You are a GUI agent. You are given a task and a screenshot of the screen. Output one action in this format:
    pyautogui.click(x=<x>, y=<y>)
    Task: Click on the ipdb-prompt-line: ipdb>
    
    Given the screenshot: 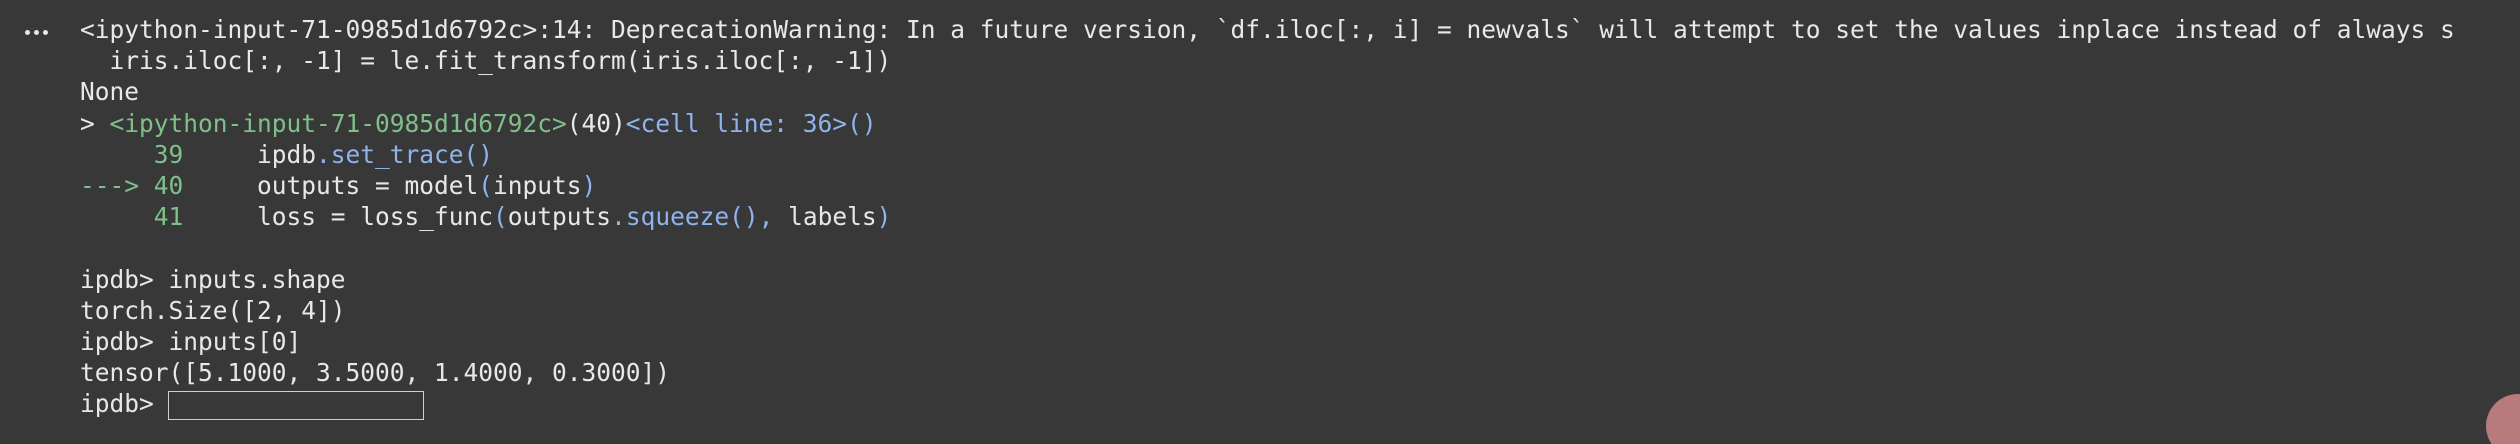 What is the action you would take?
    pyautogui.click(x=1300, y=404)
    